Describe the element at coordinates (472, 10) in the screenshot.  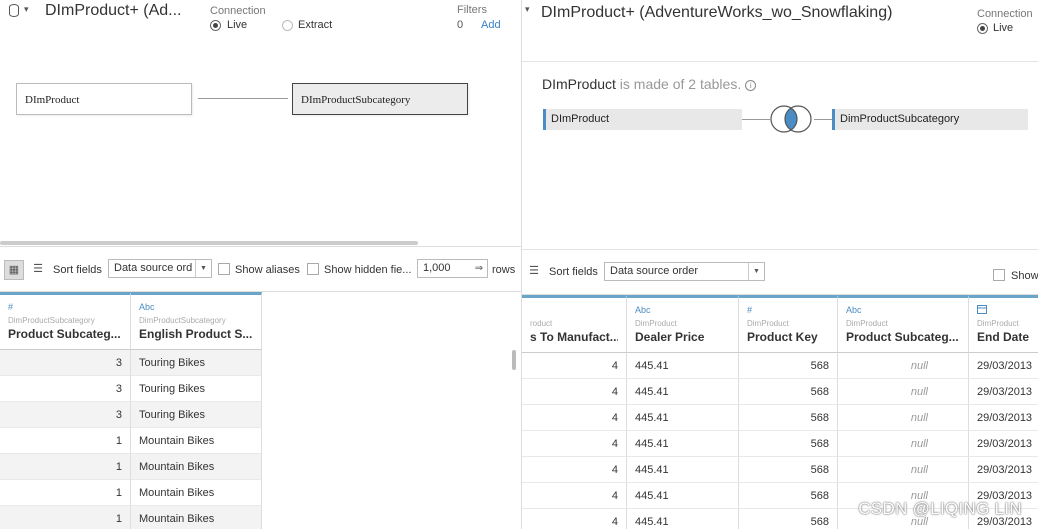
I see `filters-label: Filters` at that location.